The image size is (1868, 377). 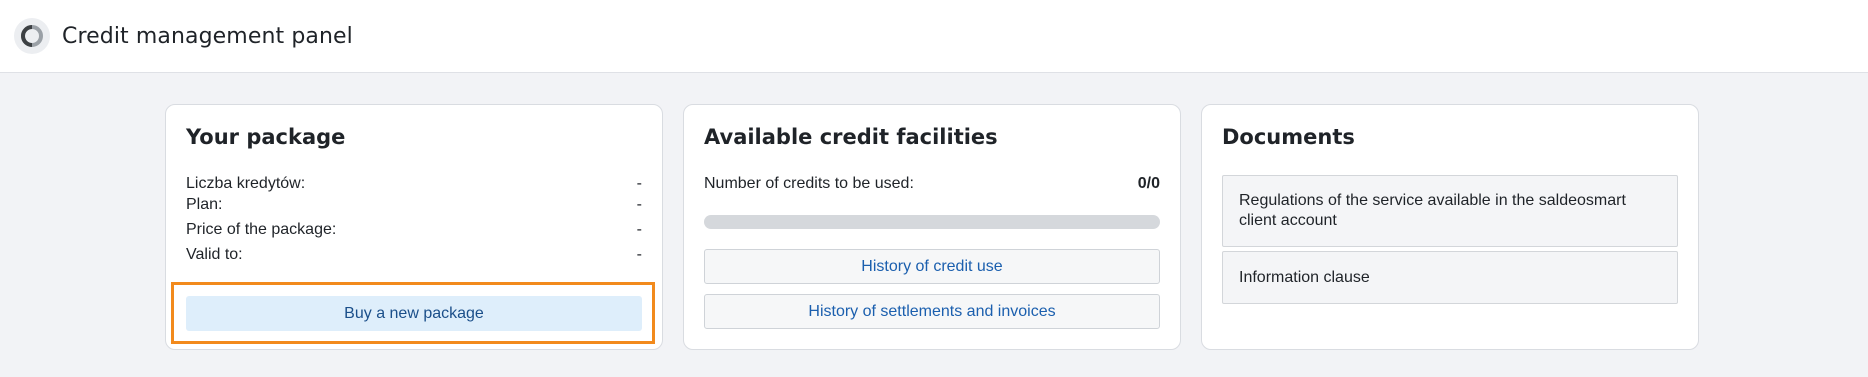 What do you see at coordinates (932, 222) in the screenshot?
I see `credits-progress-bar` at bounding box center [932, 222].